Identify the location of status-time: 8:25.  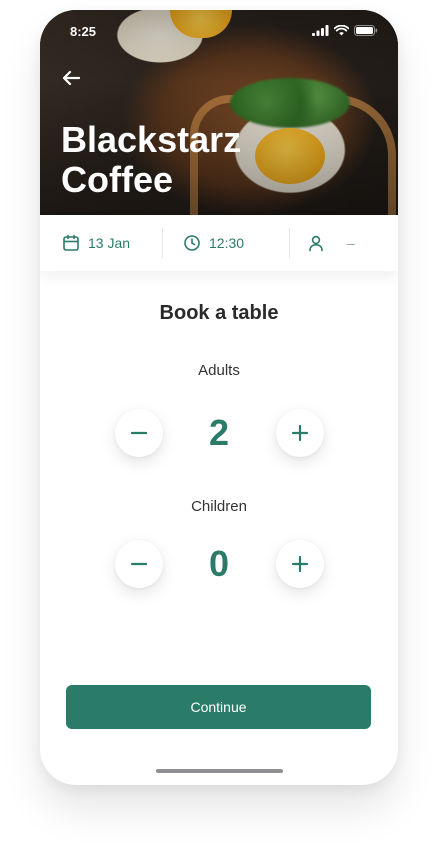
(83, 31).